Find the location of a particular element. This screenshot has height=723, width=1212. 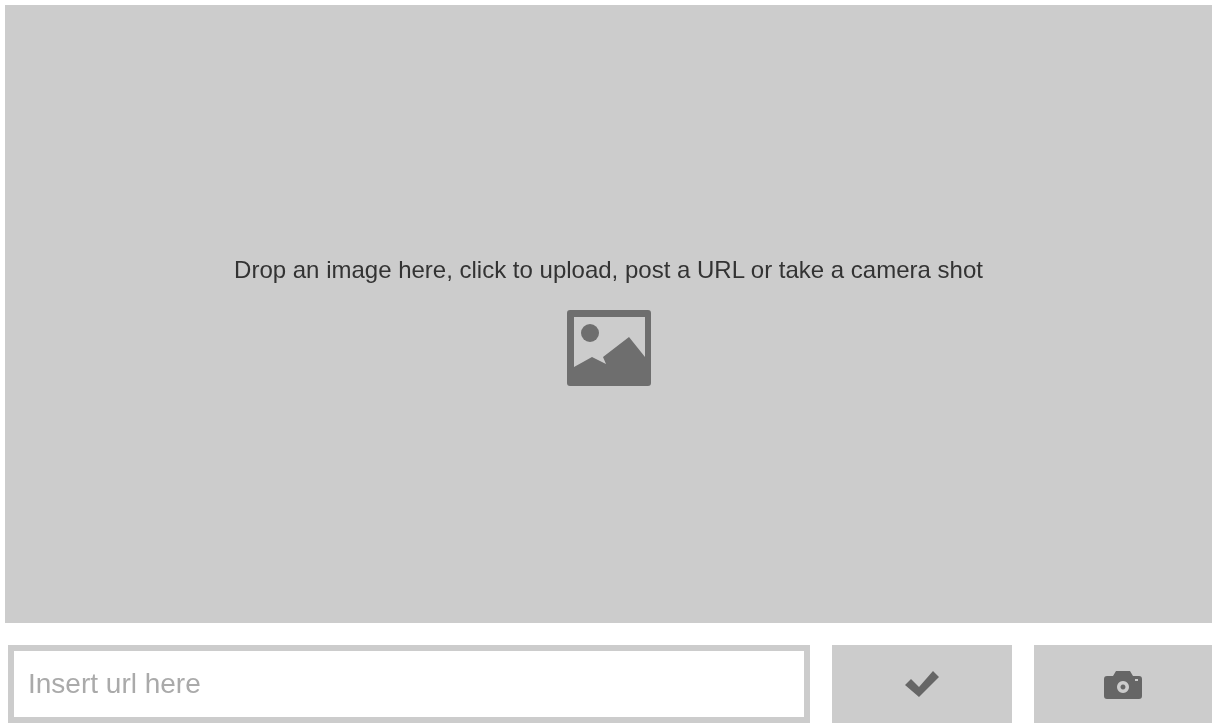

drop-instructions: Drop an image here, click to upload, post a URL or take a camera shot is located at coordinates (608, 270).